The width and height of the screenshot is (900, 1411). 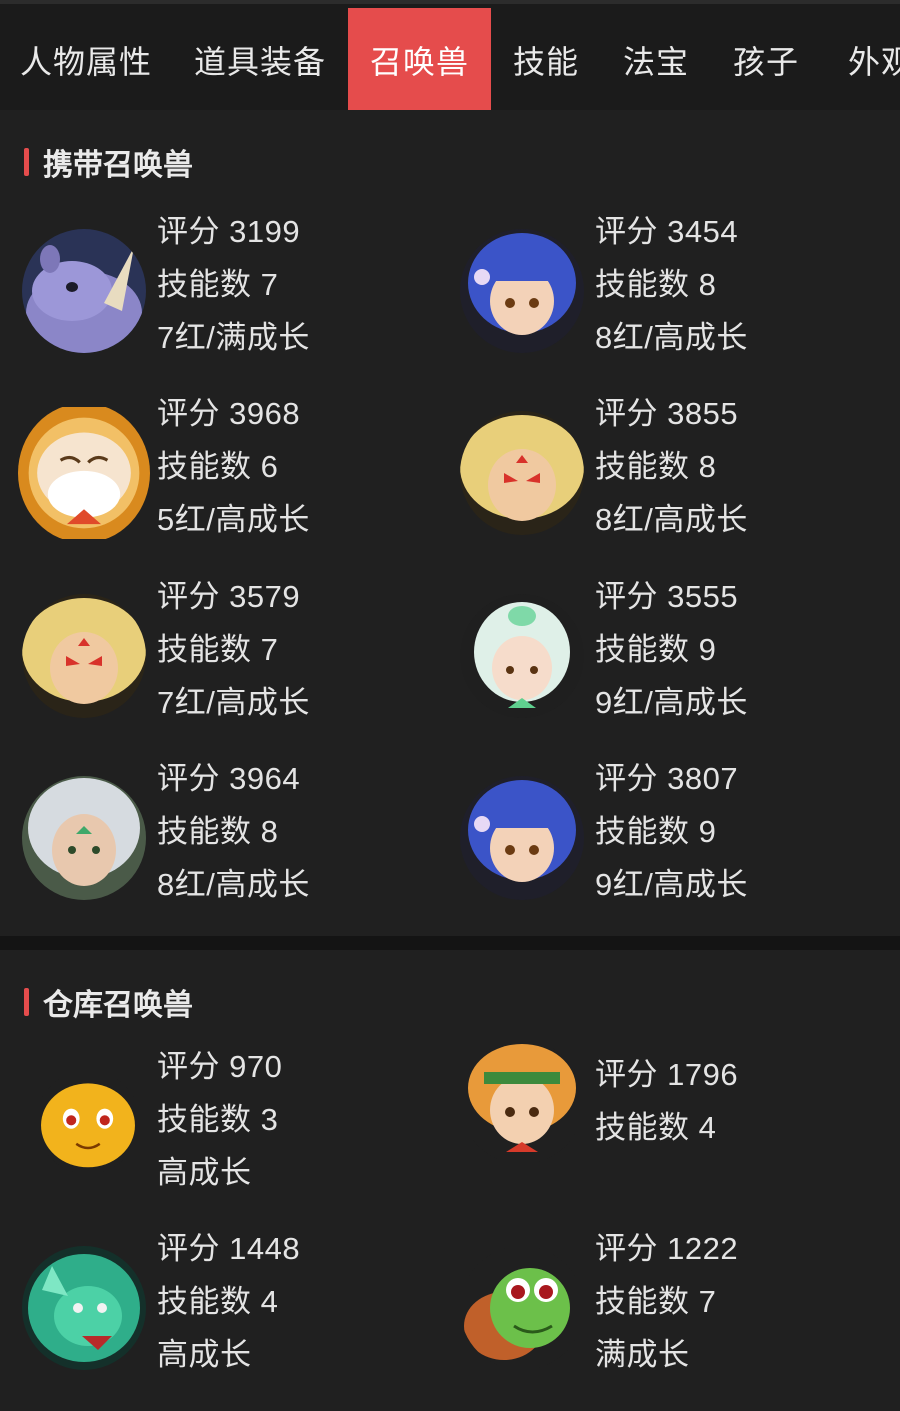 What do you see at coordinates (84, 1308) in the screenshot?
I see `green-dragon-pet-icon` at bounding box center [84, 1308].